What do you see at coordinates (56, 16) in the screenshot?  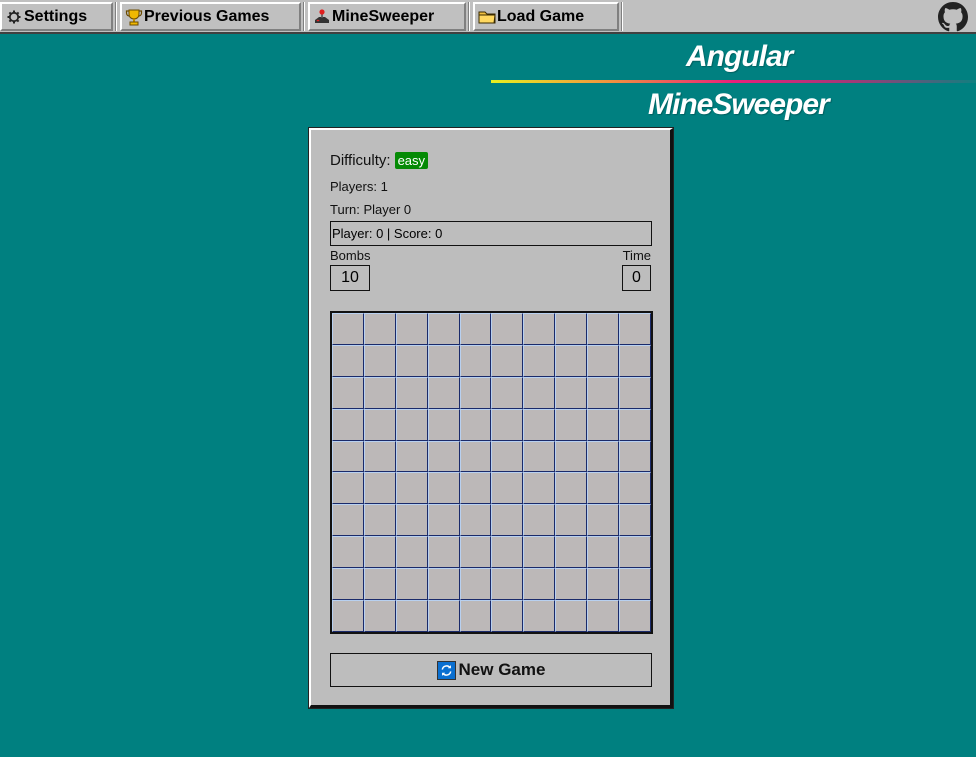 I see `settings-button: Settings` at bounding box center [56, 16].